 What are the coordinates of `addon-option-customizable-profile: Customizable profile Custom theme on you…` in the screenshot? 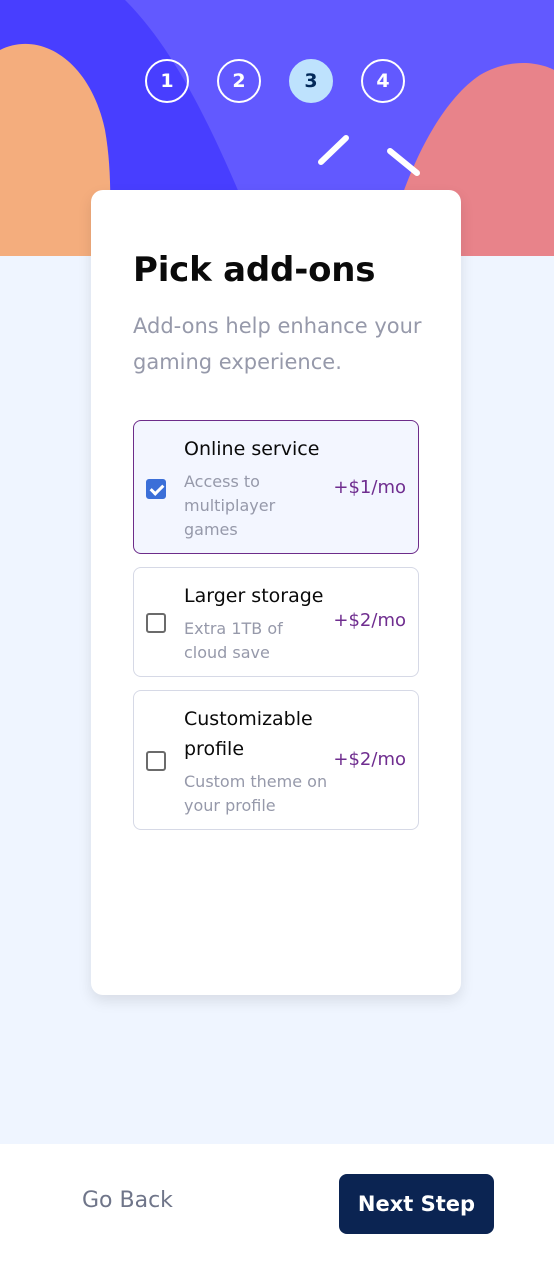 It's located at (276, 760).